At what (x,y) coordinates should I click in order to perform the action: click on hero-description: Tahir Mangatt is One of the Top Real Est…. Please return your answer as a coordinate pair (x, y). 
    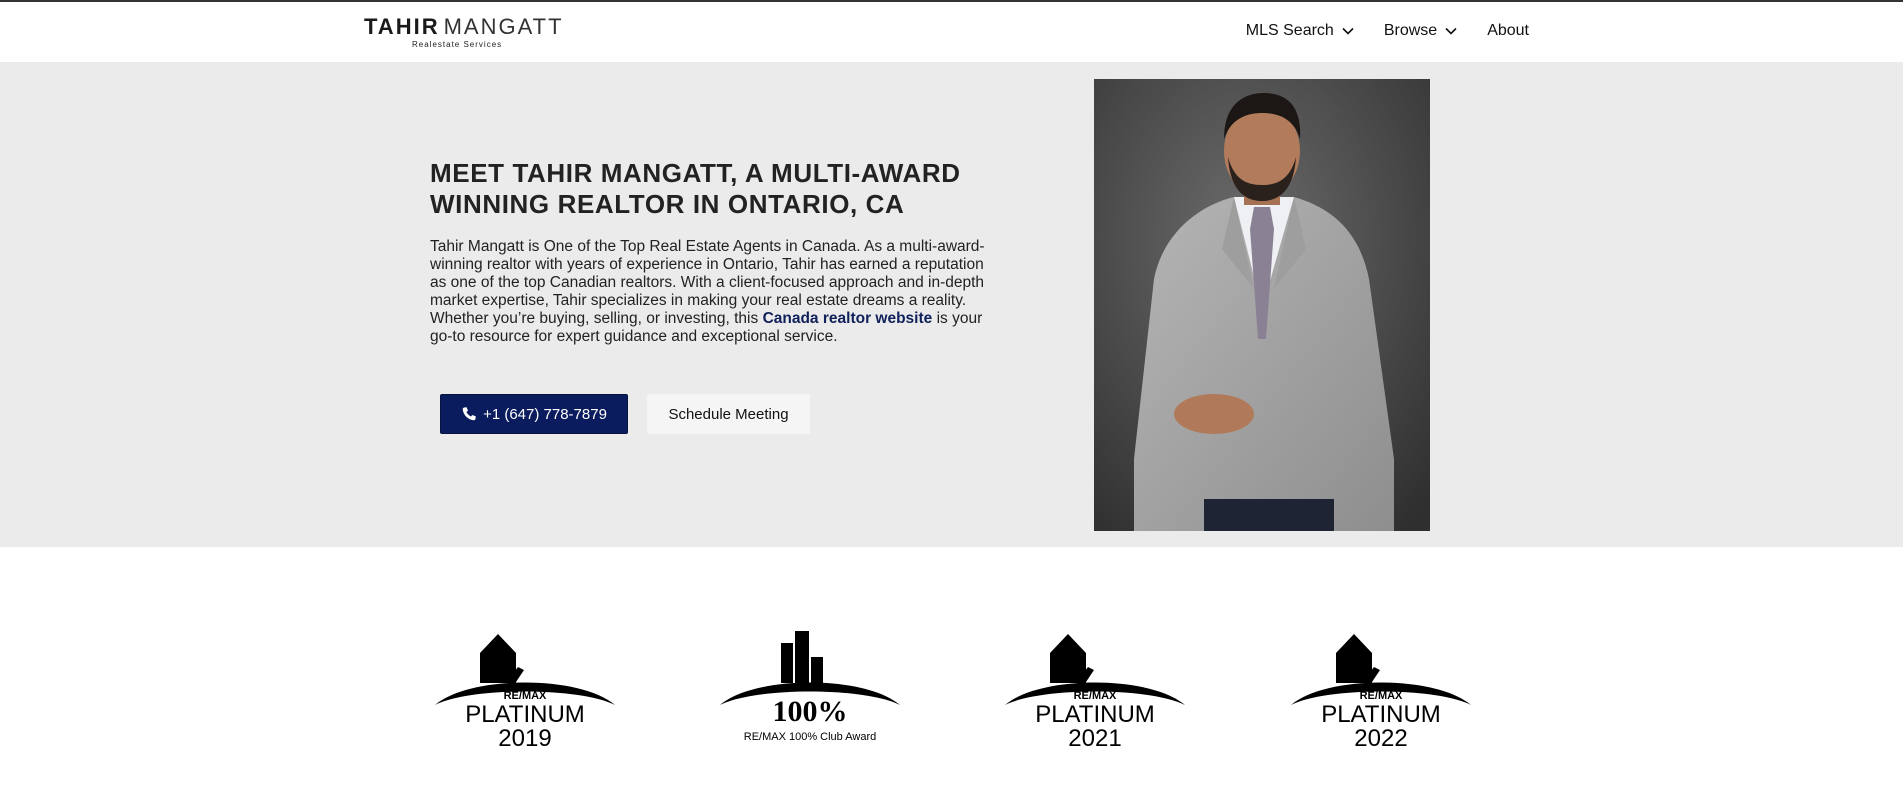
    Looking at the image, I should click on (710, 292).